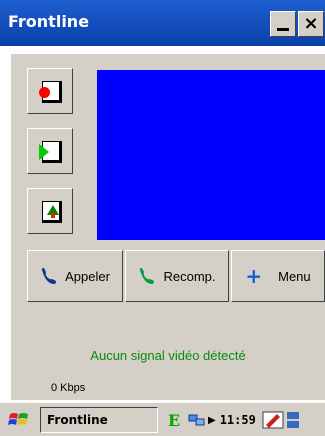 Image resolution: width=325 pixels, height=436 pixels. I want to click on call-label: Appeler, so click(87, 276).